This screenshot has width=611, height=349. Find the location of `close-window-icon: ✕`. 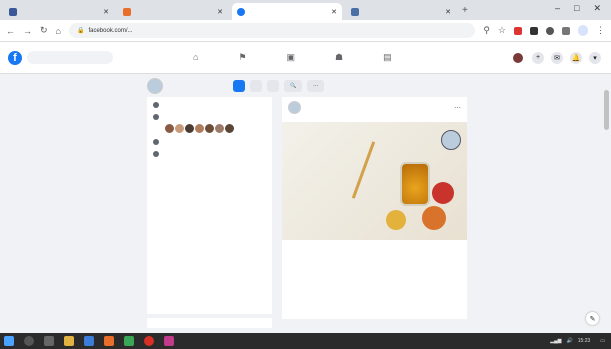

close-window-icon: ✕ is located at coordinates (597, 8).